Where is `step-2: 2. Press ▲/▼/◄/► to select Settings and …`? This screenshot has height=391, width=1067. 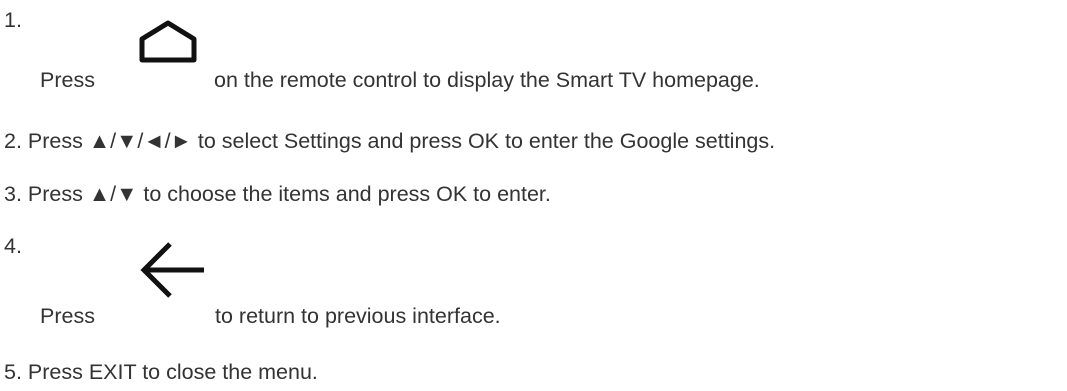 step-2: 2. Press ▲/▼/◄/► to select Settings and … is located at coordinates (390, 141).